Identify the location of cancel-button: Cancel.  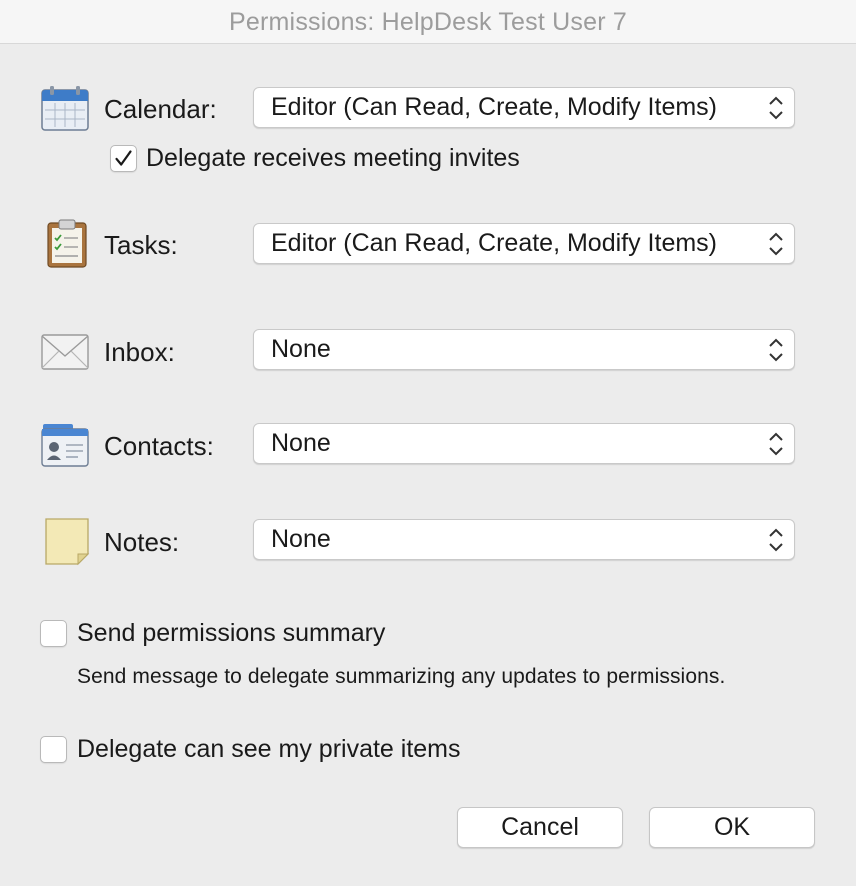
(540, 827).